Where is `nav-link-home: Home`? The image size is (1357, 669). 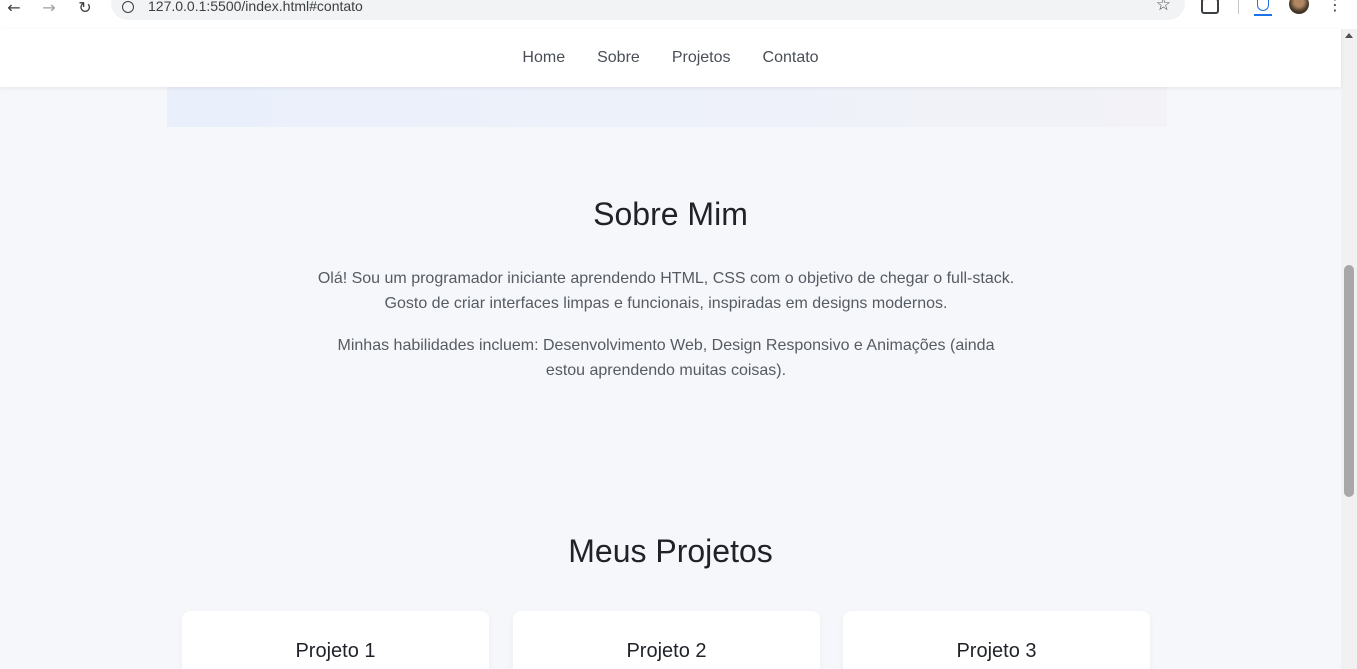
nav-link-home: Home is located at coordinates (543, 58).